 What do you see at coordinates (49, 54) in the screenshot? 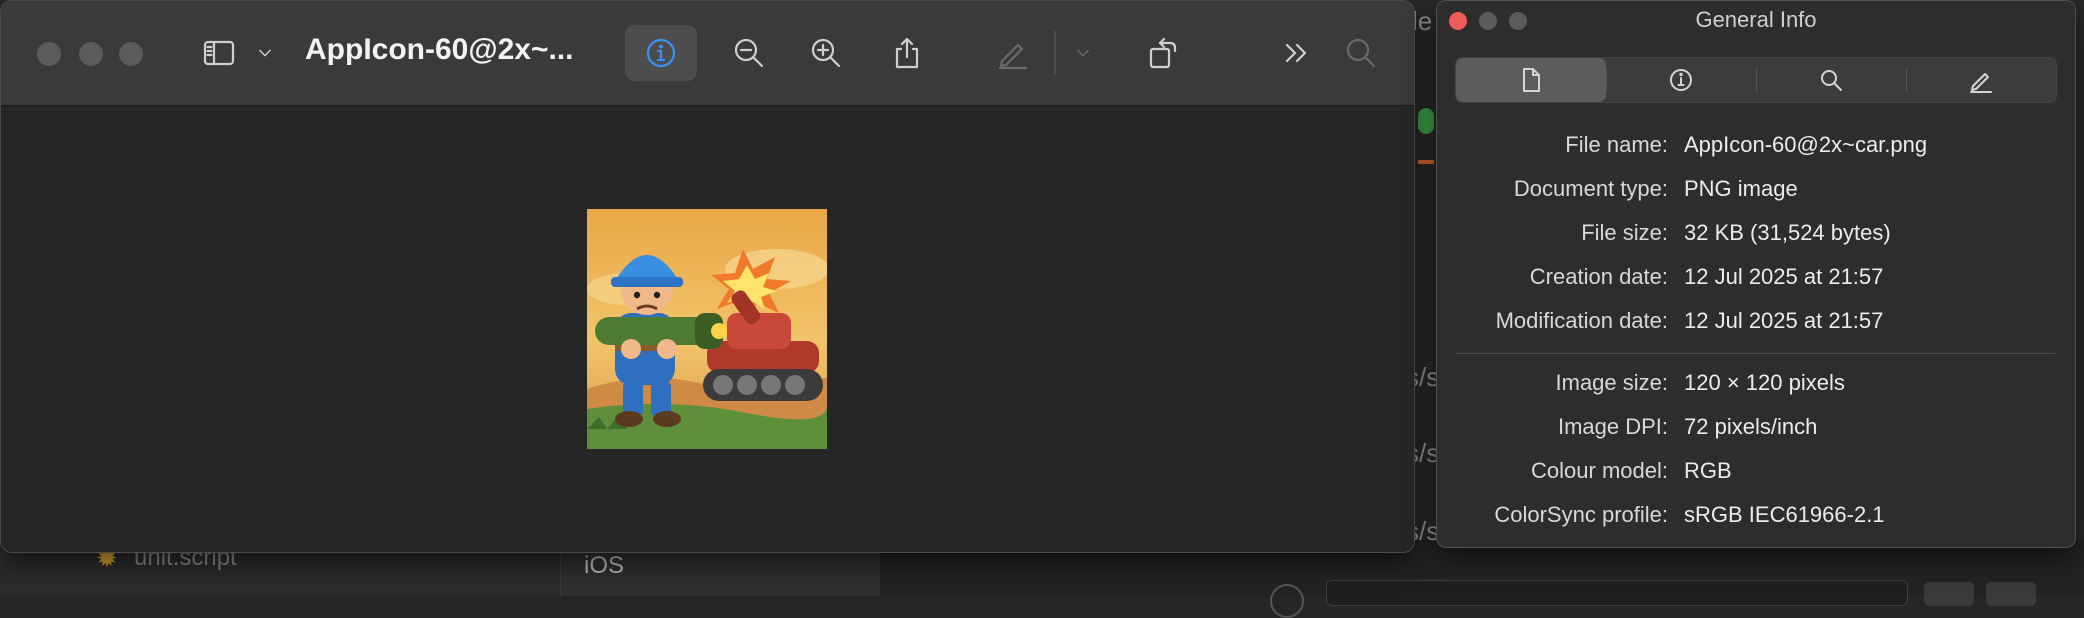
I see `close-button` at bounding box center [49, 54].